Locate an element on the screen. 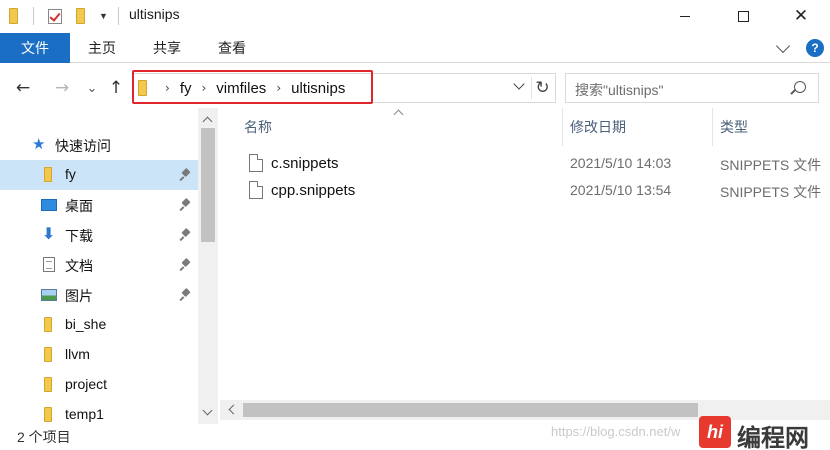 The width and height of the screenshot is (830, 450). sidebar-item-quick-access: ★ 快速访问 is located at coordinates (99, 145).